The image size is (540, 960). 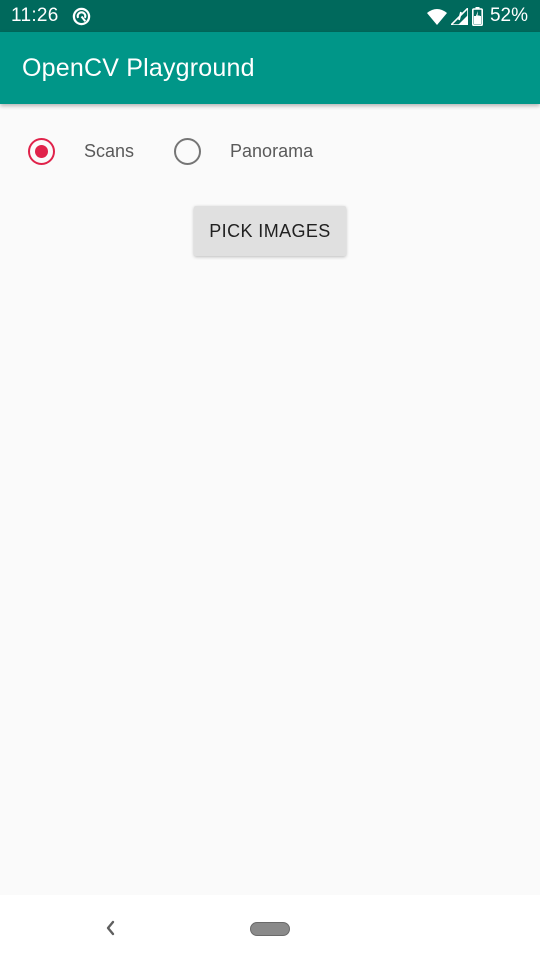 What do you see at coordinates (81, 151) in the screenshot?
I see `radio-option-scans: Scans` at bounding box center [81, 151].